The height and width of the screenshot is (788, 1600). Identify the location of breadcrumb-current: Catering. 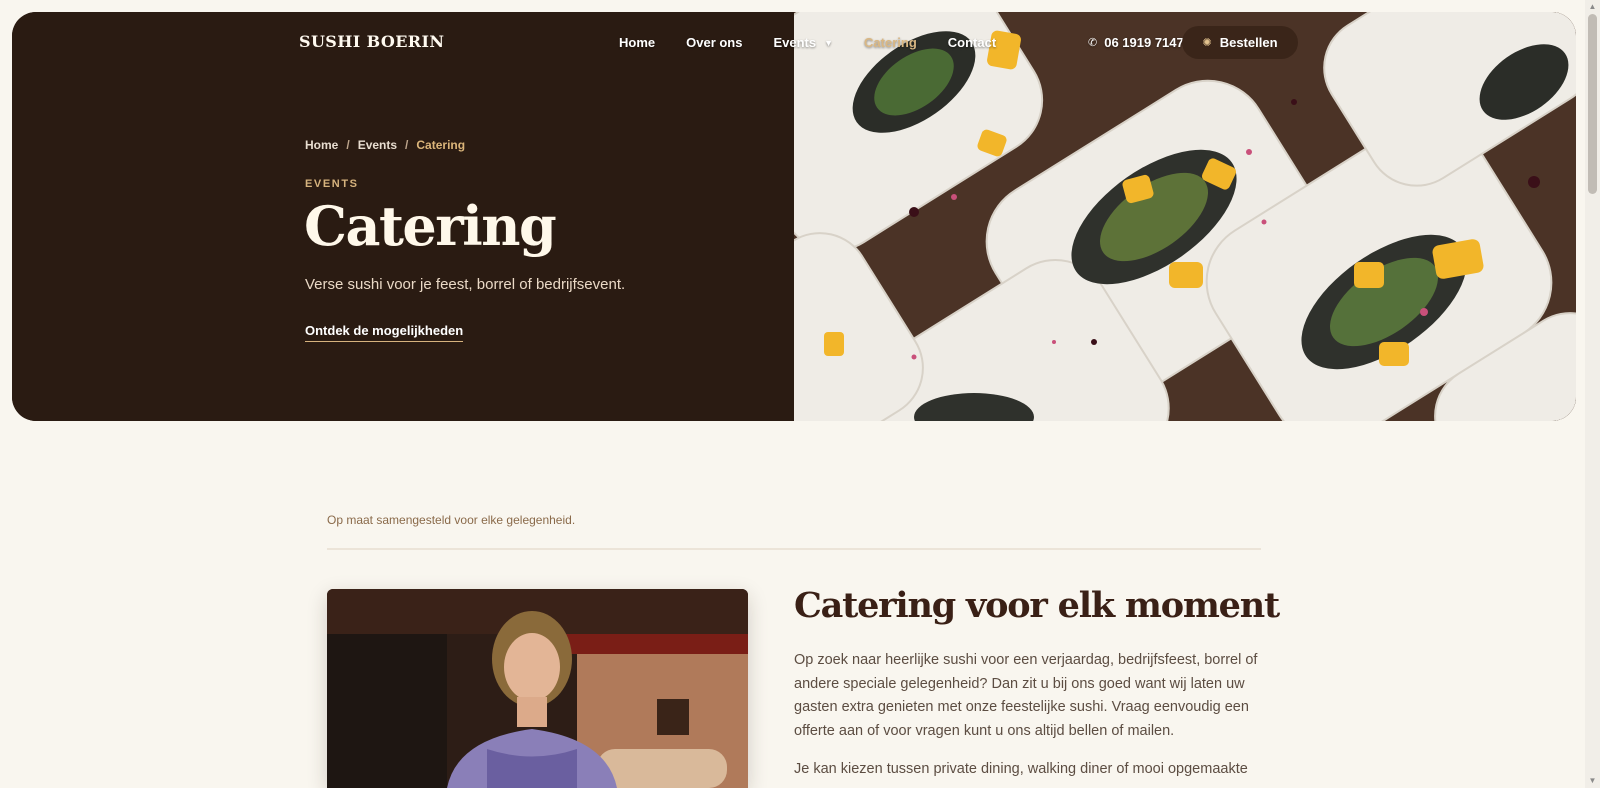
(441, 145).